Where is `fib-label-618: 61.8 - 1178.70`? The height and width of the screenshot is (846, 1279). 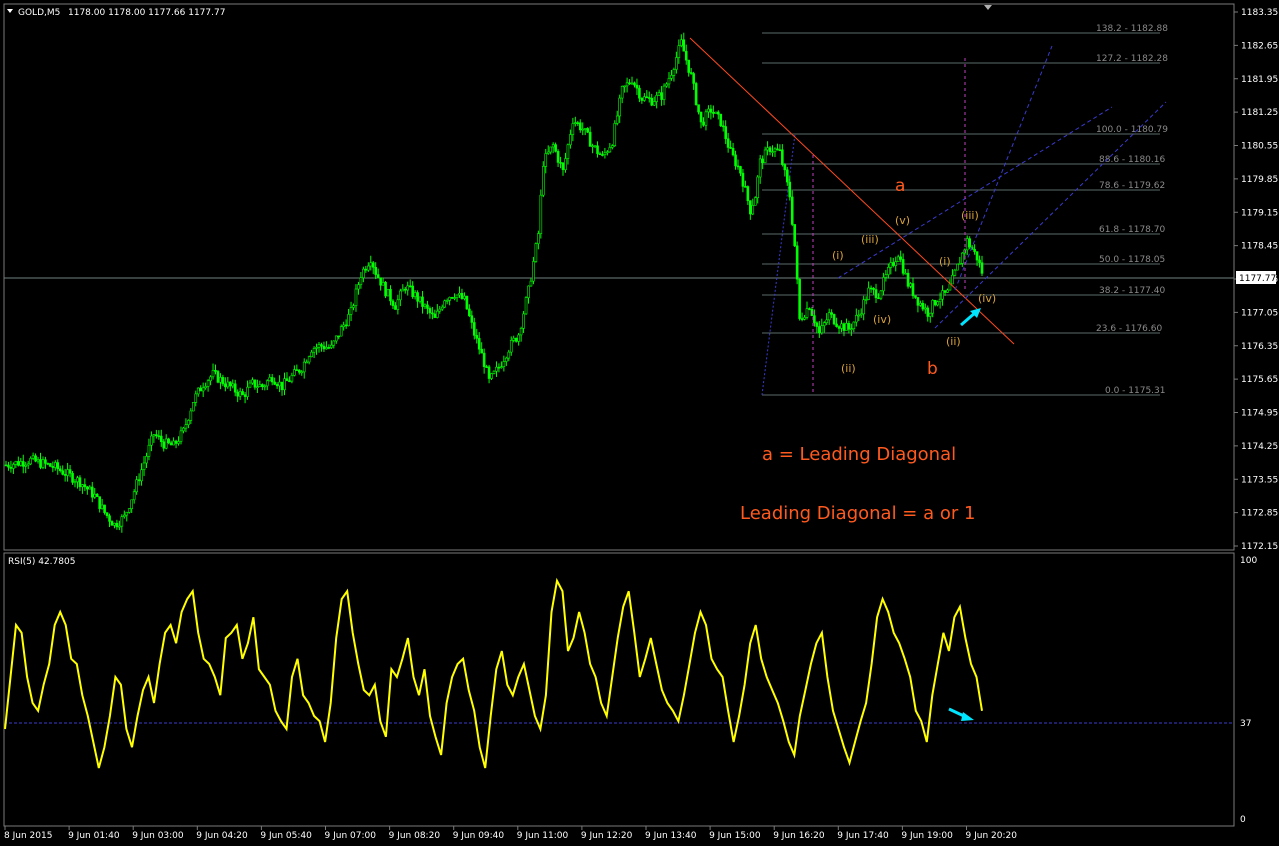
fib-label-618: 61.8 - 1178.70 is located at coordinates (1132, 230).